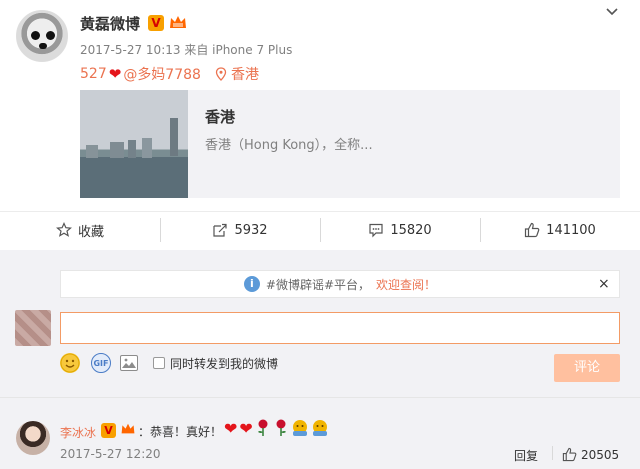 The height and width of the screenshot is (469, 640). Describe the element at coordinates (42, 36) in the screenshot. I see `author-avatar` at that location.